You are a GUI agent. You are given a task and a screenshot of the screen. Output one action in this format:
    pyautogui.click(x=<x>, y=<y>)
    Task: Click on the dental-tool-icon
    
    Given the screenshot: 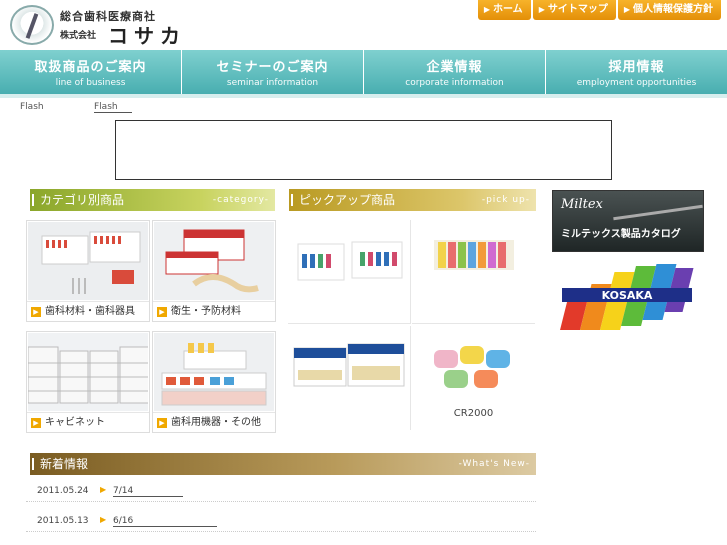 What is the action you would take?
    pyautogui.click(x=658, y=212)
    